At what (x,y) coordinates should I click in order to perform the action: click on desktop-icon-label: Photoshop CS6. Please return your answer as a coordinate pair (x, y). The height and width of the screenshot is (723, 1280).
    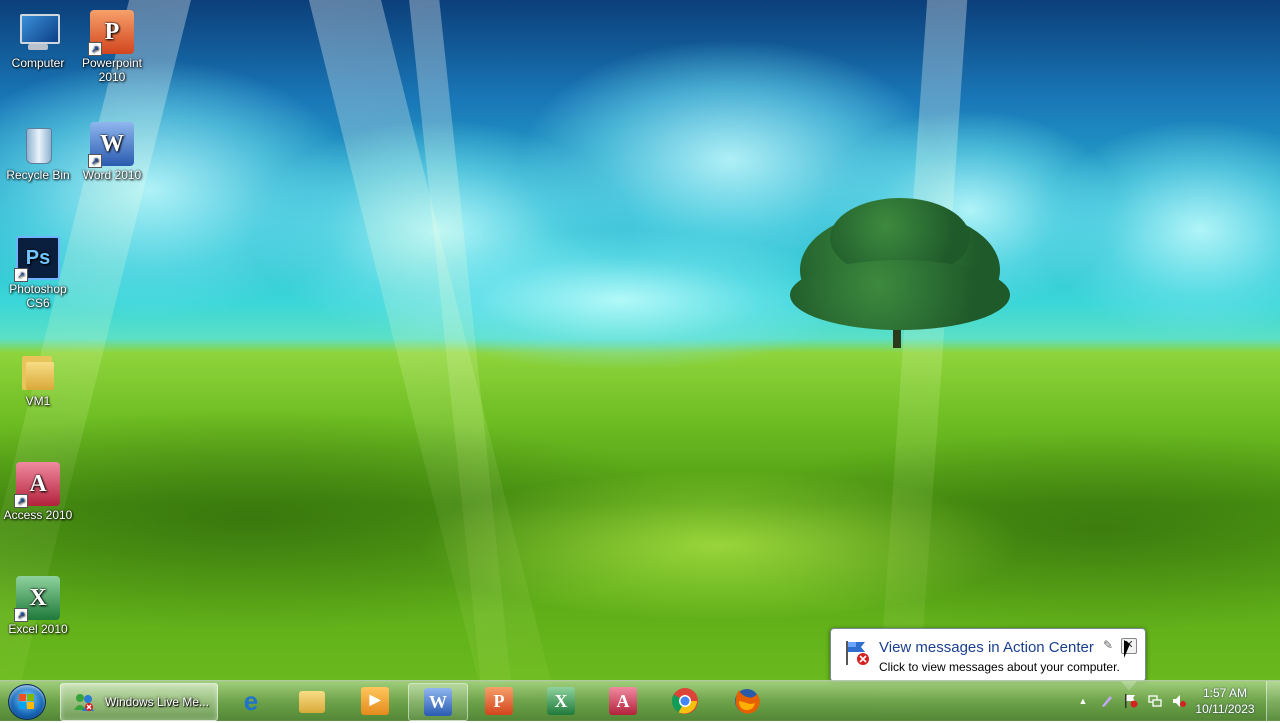
    Looking at the image, I should click on (38, 296).